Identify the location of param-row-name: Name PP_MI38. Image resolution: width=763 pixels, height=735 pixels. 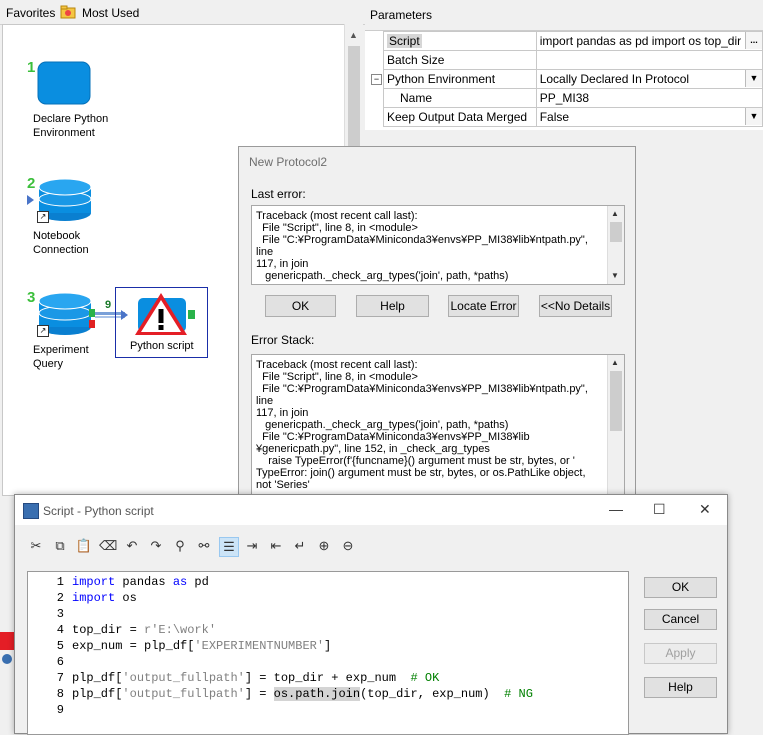
(573, 98).